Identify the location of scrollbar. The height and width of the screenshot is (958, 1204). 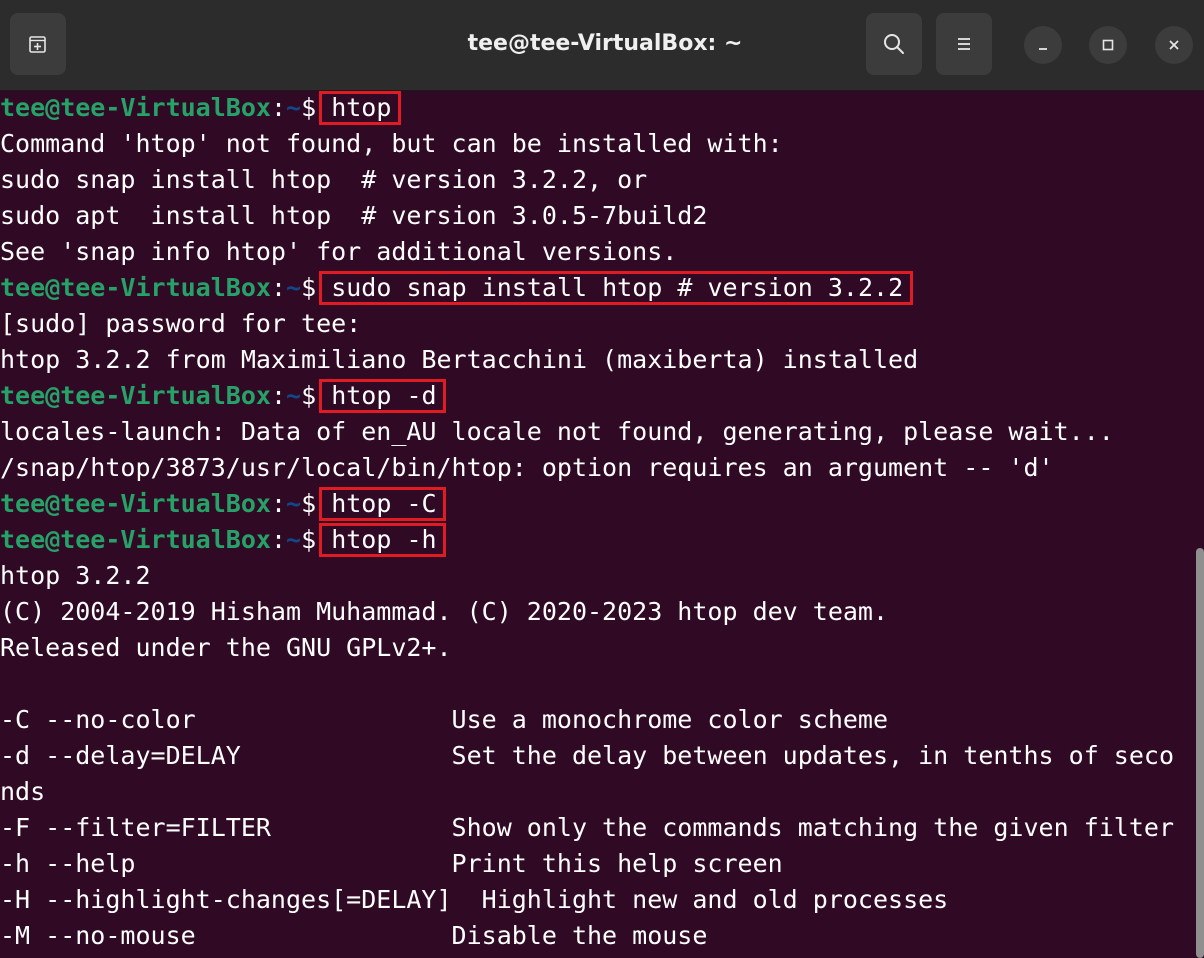
(1200, 753).